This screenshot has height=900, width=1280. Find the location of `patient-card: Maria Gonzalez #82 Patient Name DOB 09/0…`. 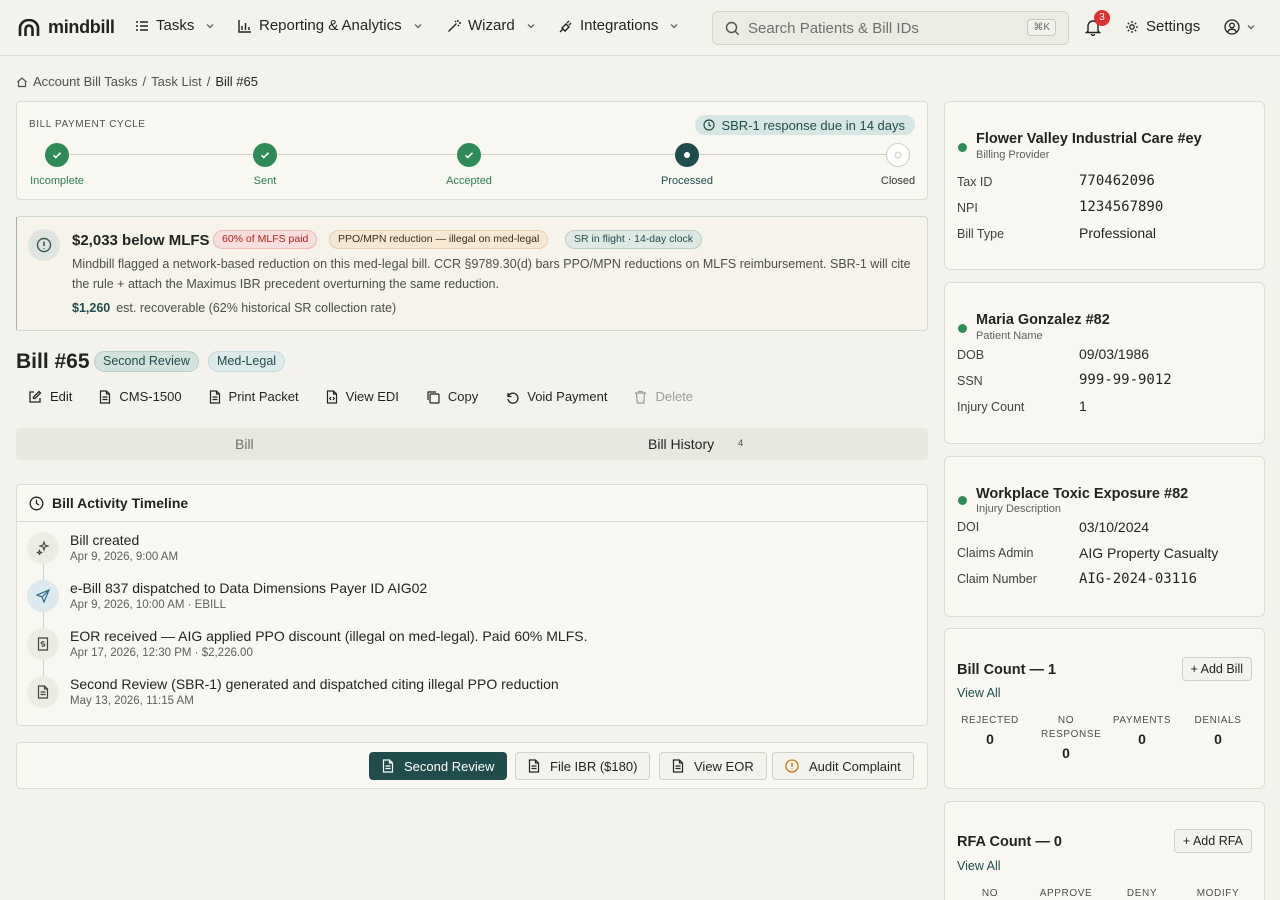

patient-card: Maria Gonzalez #82 Patient Name DOB 09/0… is located at coordinates (1104, 363).